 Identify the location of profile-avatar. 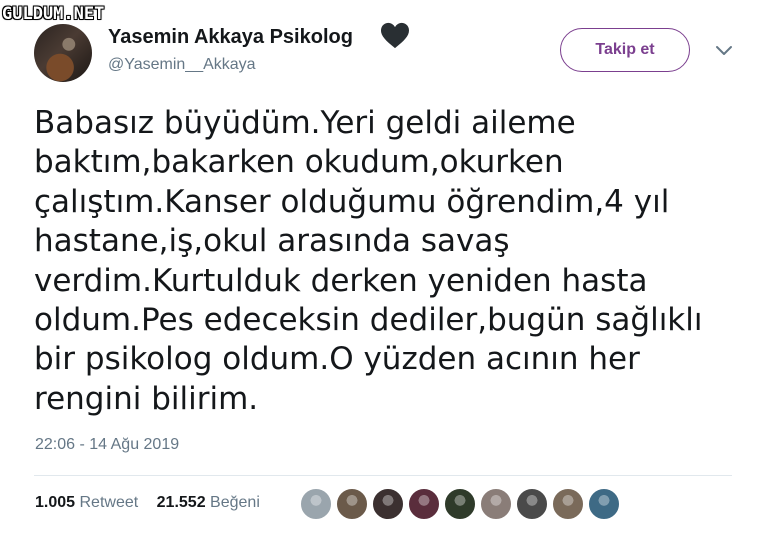
(63, 53).